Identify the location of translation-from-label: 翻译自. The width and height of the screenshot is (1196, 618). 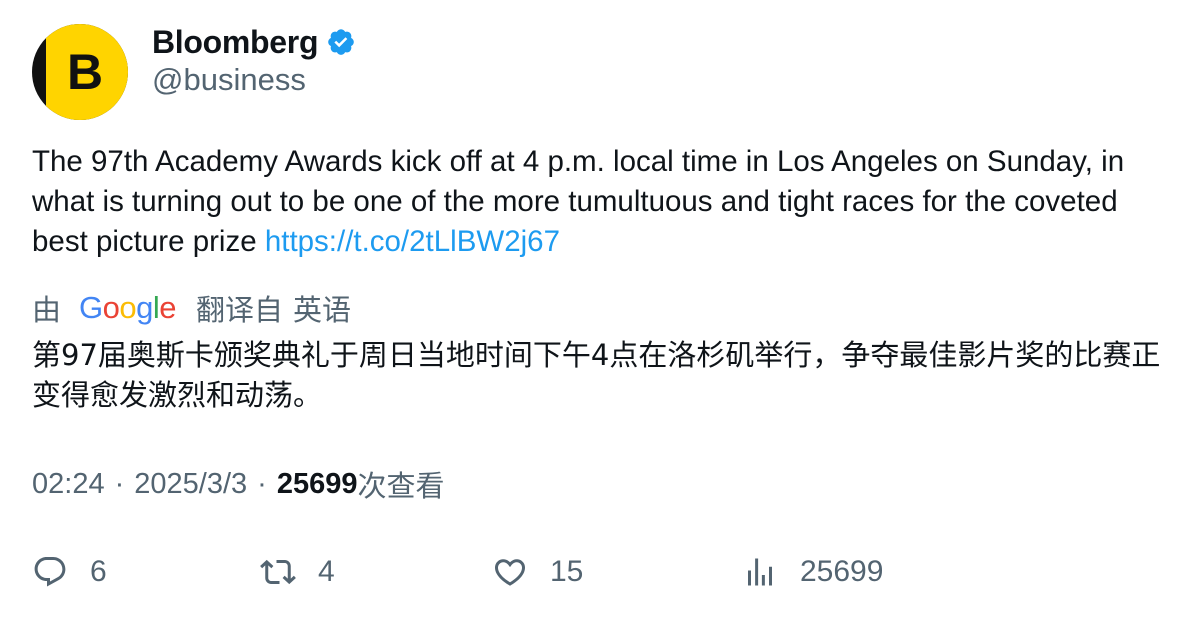
(240, 311).